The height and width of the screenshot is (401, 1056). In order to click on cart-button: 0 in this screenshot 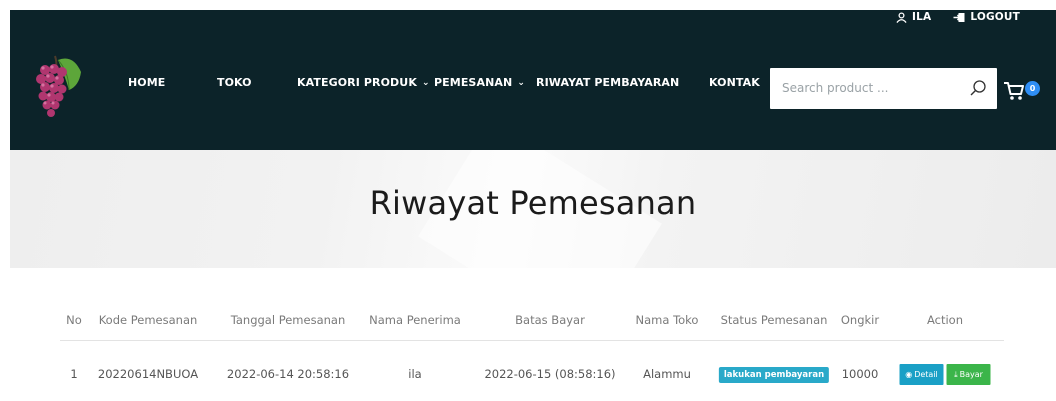, I will do `click(1023, 91)`.